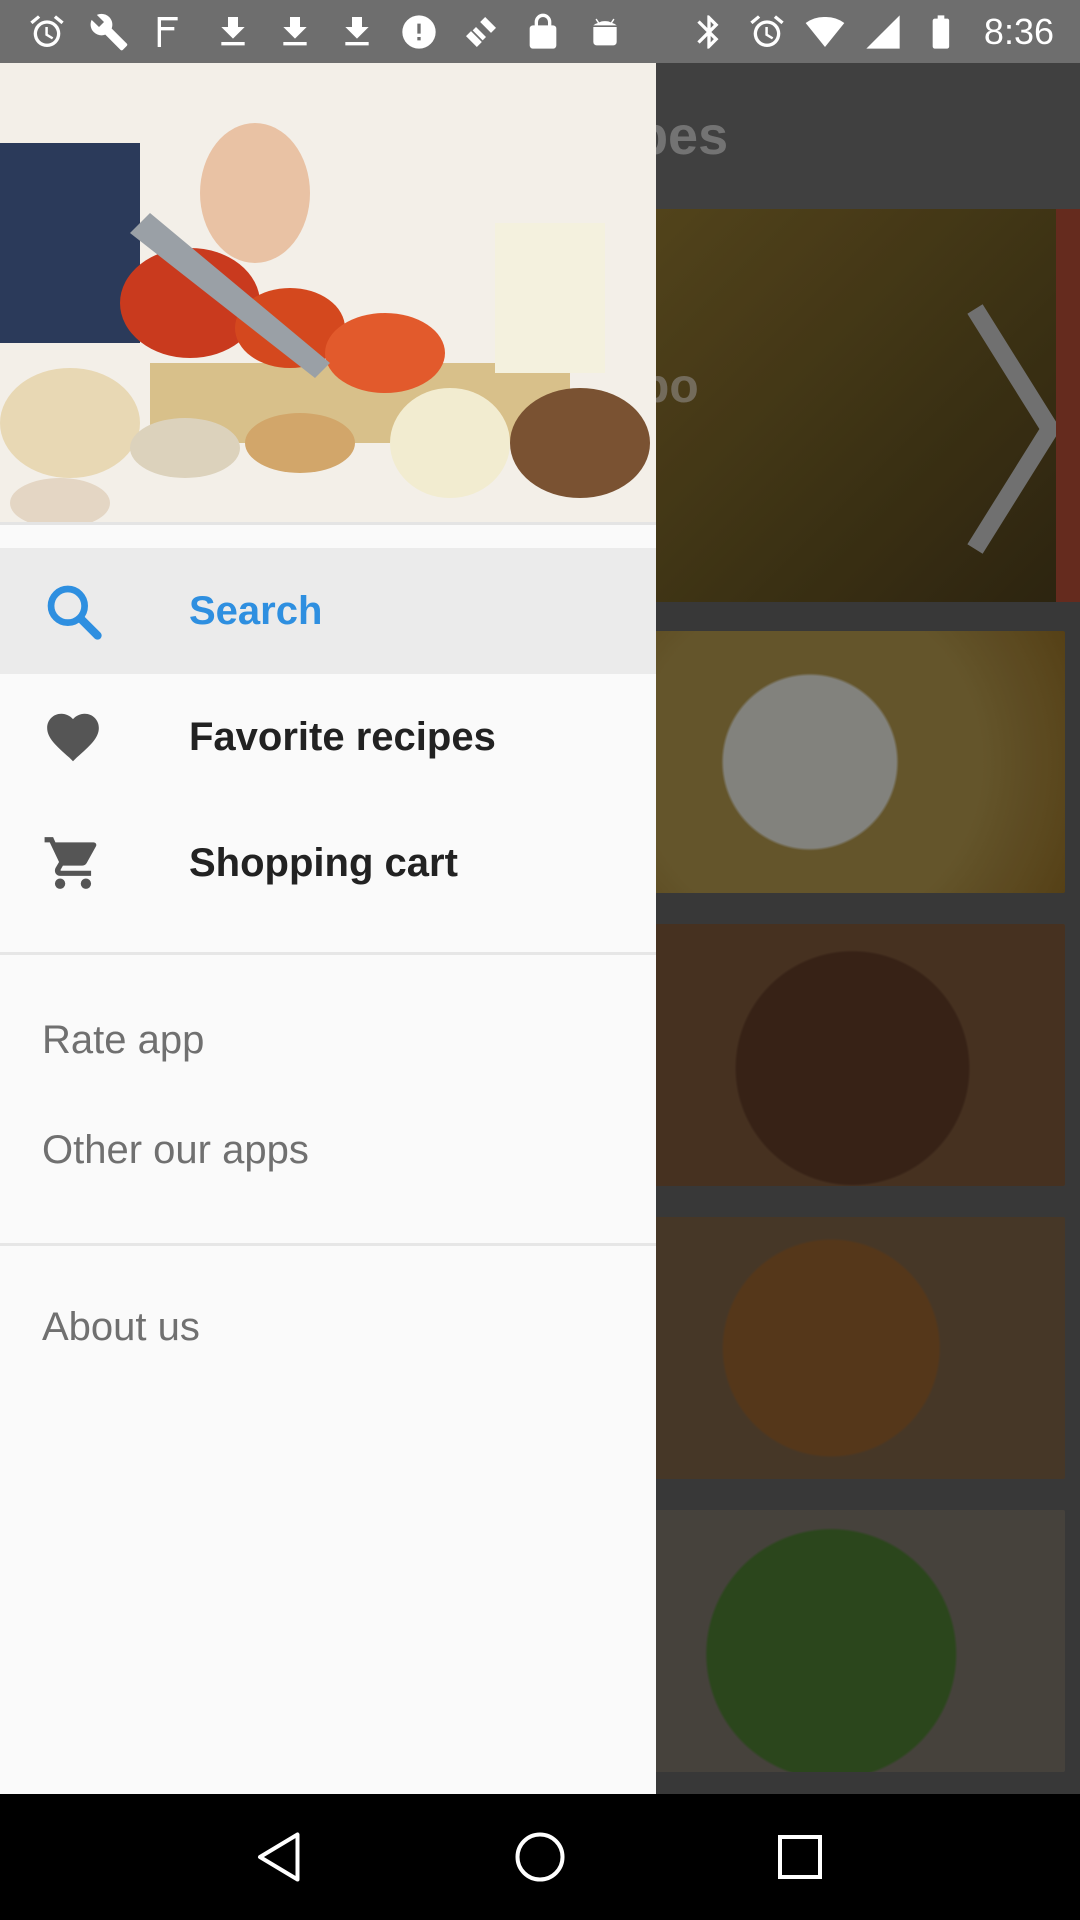 This screenshot has height=1920, width=1080. I want to click on recents-icon, so click(800, 1857).